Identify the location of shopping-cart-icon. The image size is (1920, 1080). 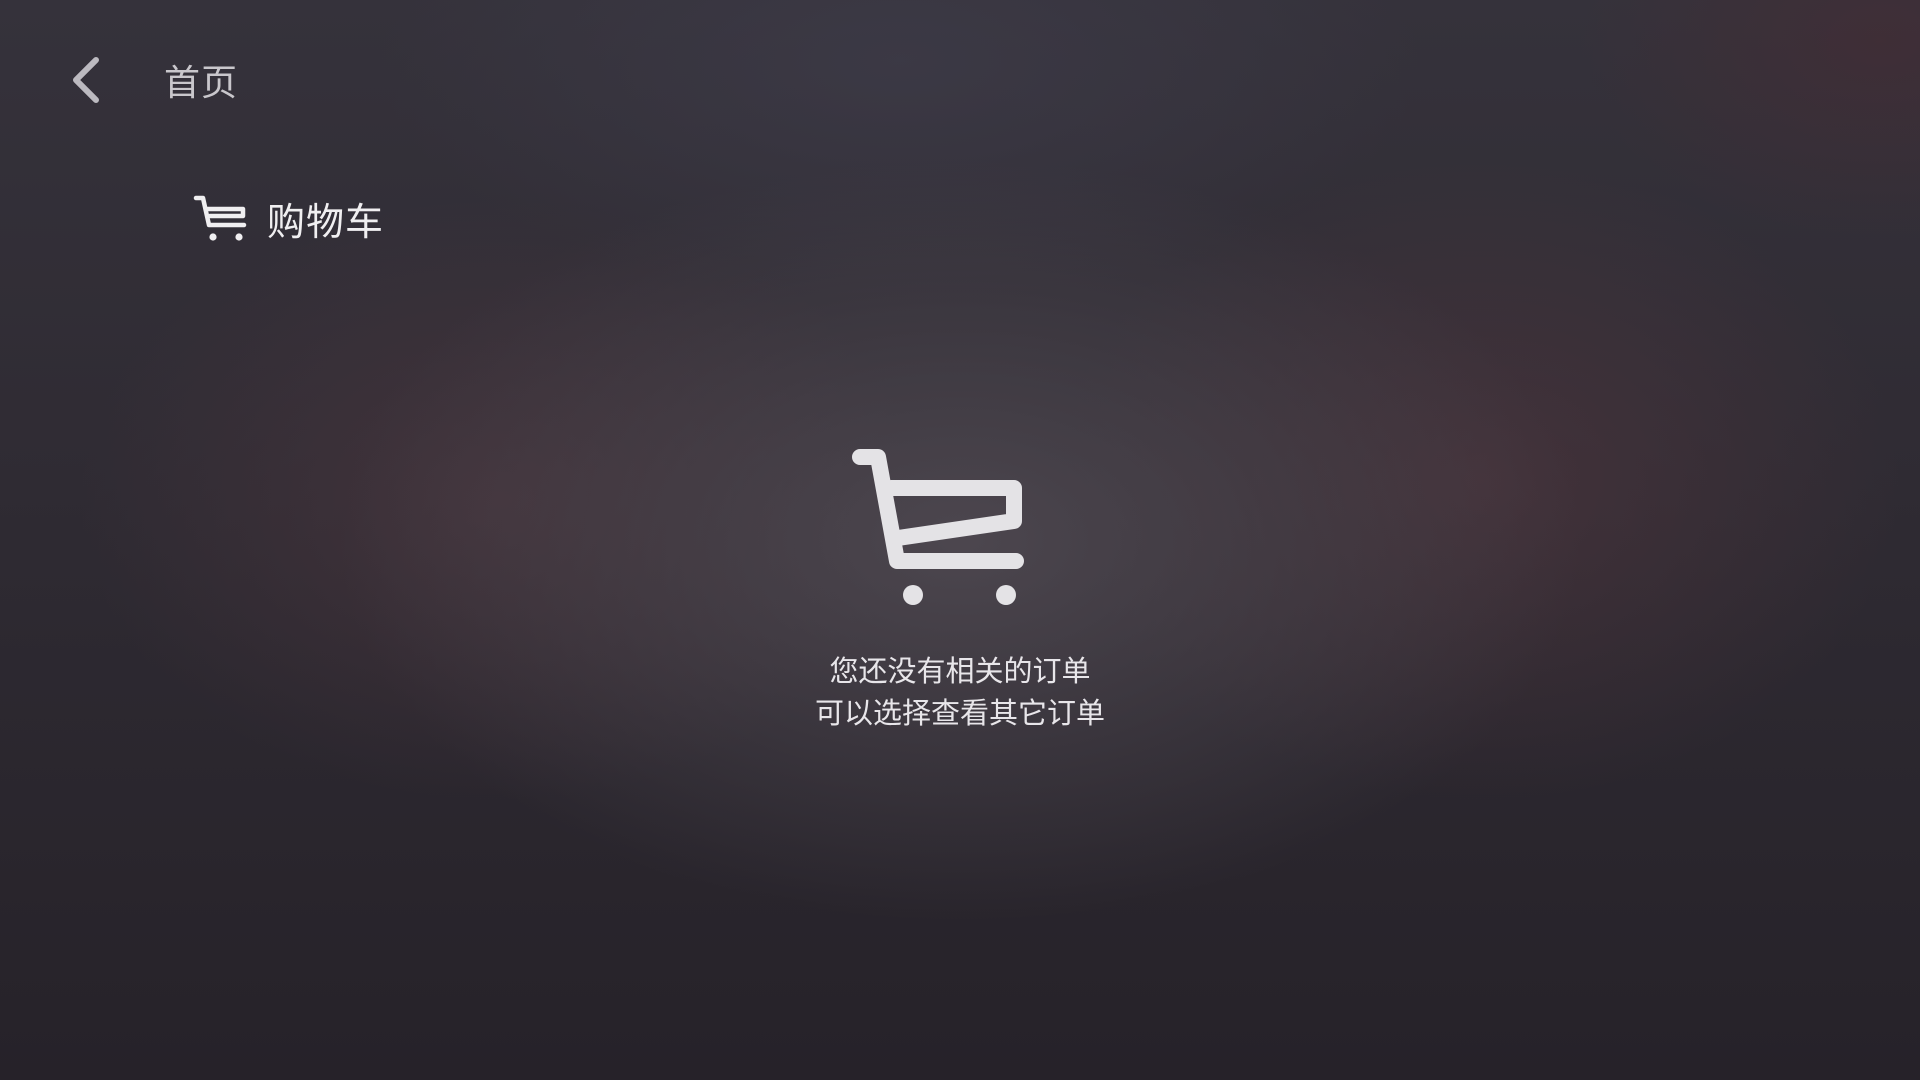
(220, 218).